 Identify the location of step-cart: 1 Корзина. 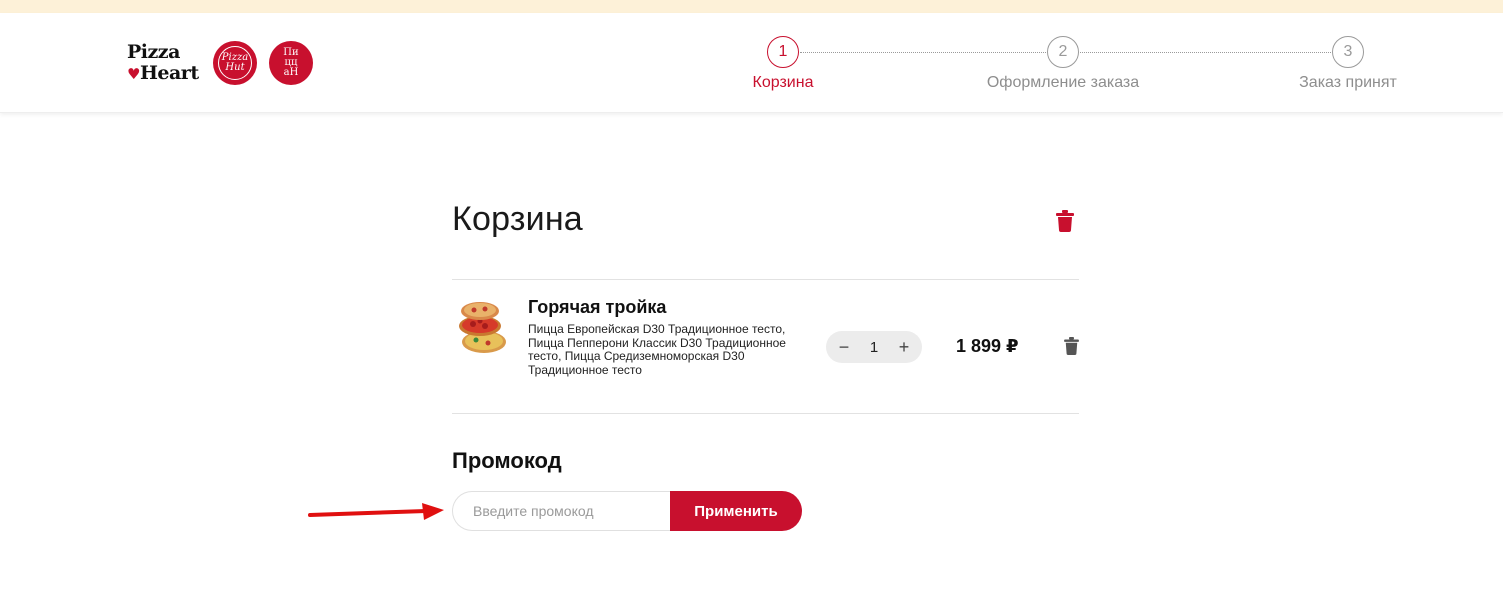
(783, 64).